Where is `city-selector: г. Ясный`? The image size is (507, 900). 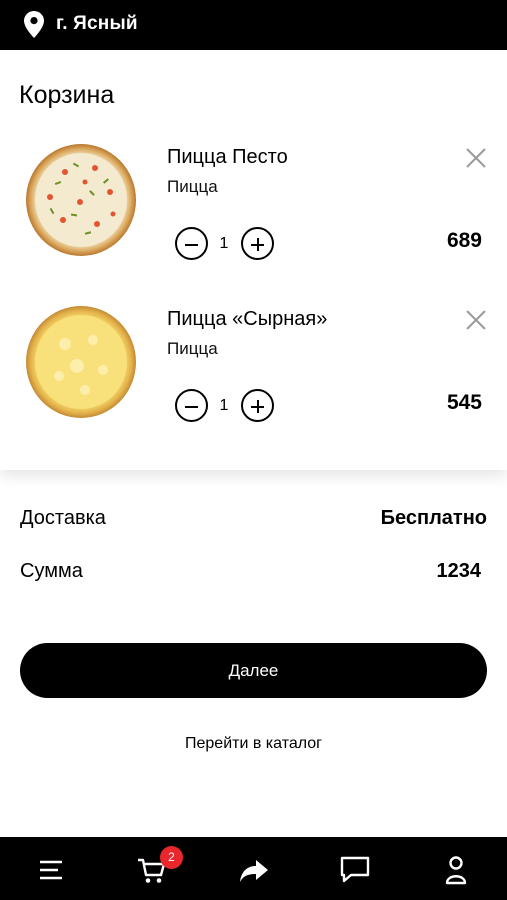
city-selector: г. Ясный is located at coordinates (97, 24).